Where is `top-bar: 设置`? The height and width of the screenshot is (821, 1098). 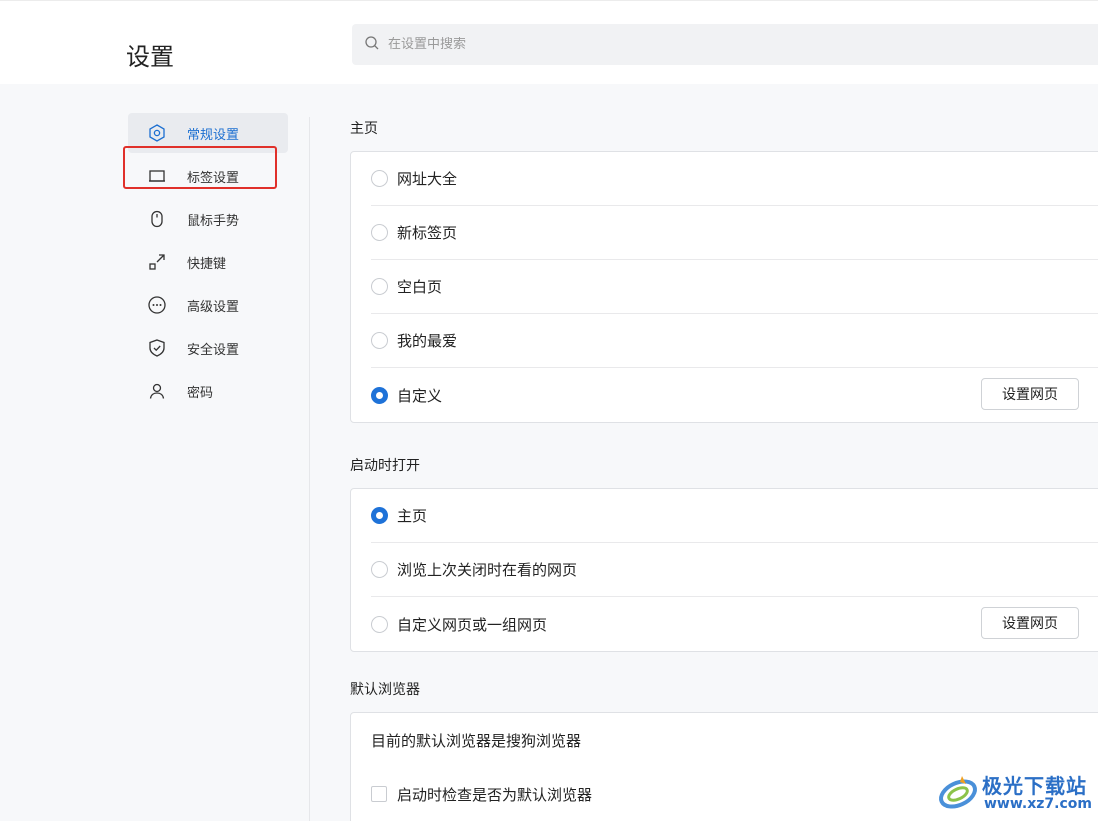
top-bar: 设置 is located at coordinates (549, 42).